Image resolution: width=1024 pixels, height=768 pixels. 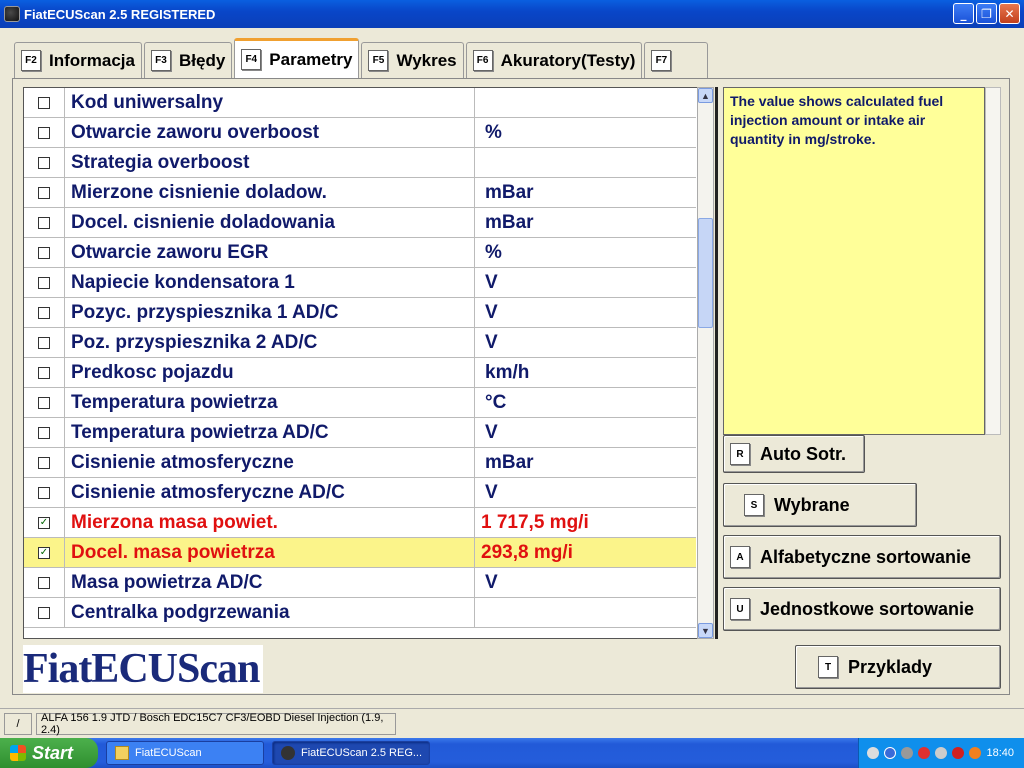 What do you see at coordinates (862, 609) in the screenshot?
I see `unit-sort-button: U Jednostkowe sortowanie` at bounding box center [862, 609].